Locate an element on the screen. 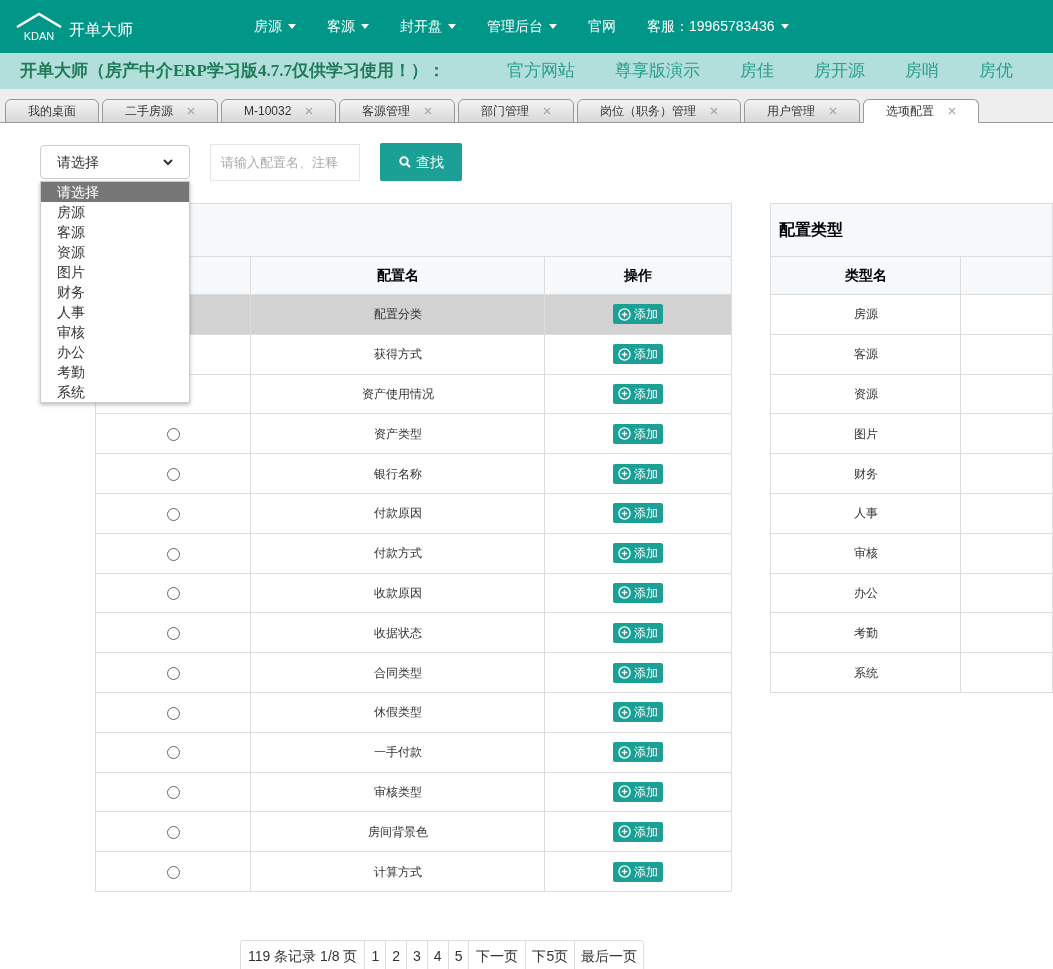 This screenshot has width=1053, height=969. table-cell: 房源 is located at coordinates (866, 314).